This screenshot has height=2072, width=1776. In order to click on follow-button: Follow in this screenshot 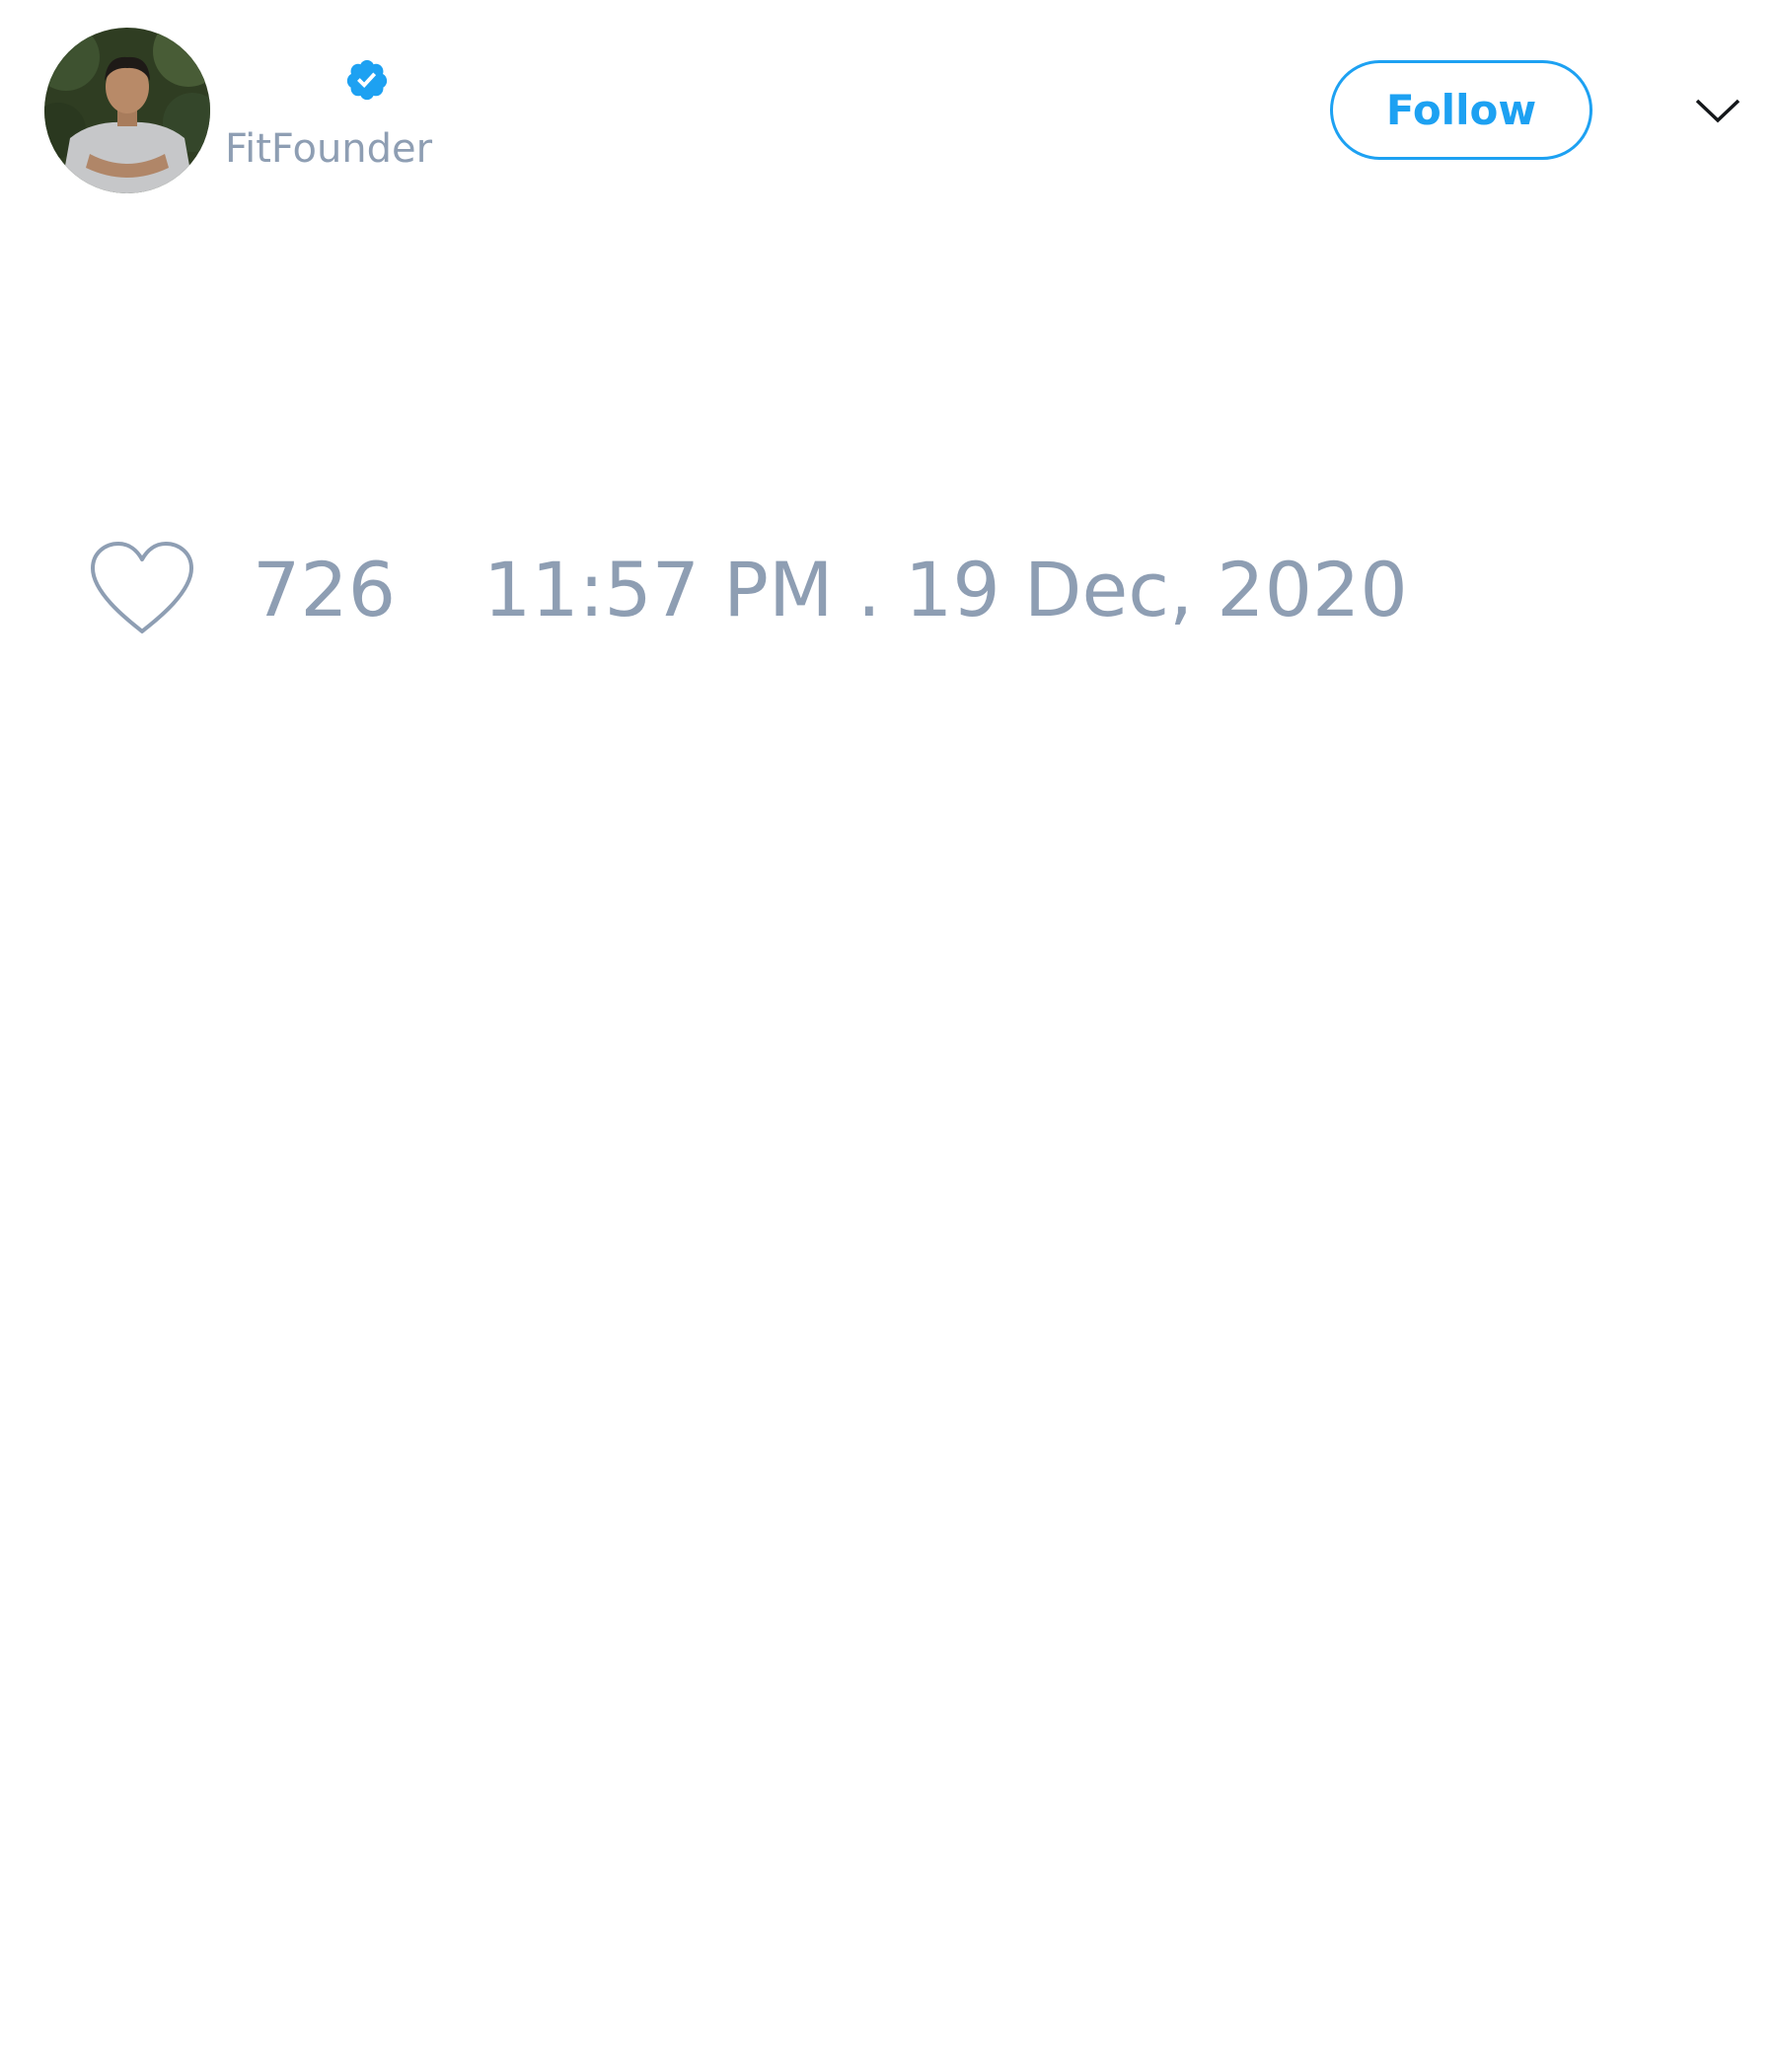, I will do `click(1461, 110)`.